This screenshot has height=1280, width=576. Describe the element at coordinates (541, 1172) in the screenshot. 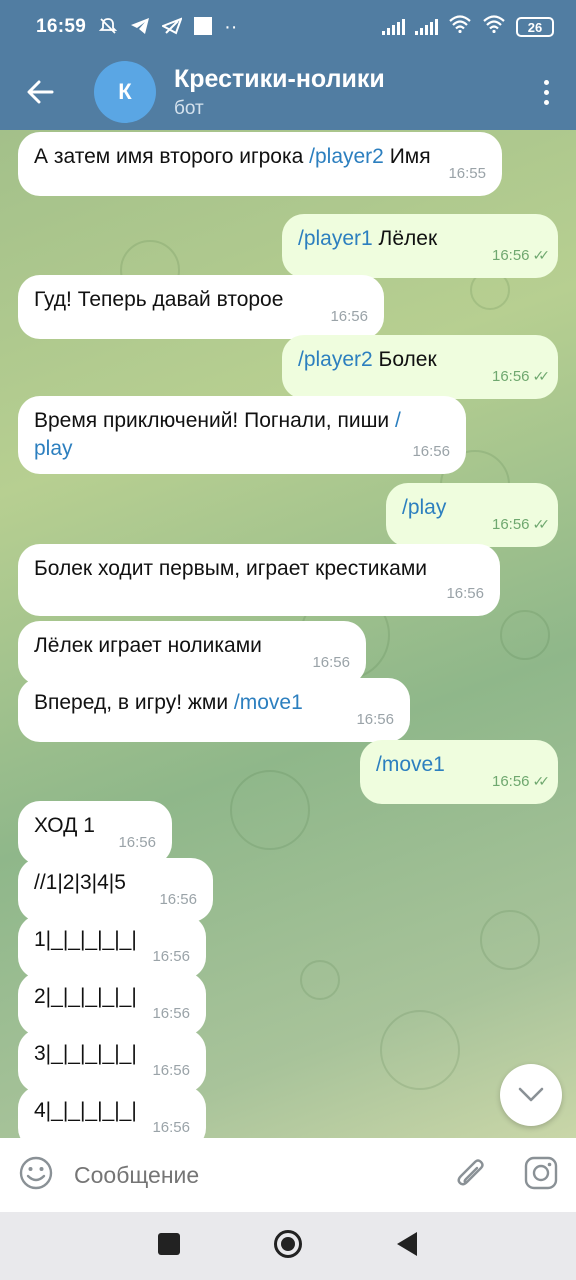

I see `instagram-camera-icon` at that location.